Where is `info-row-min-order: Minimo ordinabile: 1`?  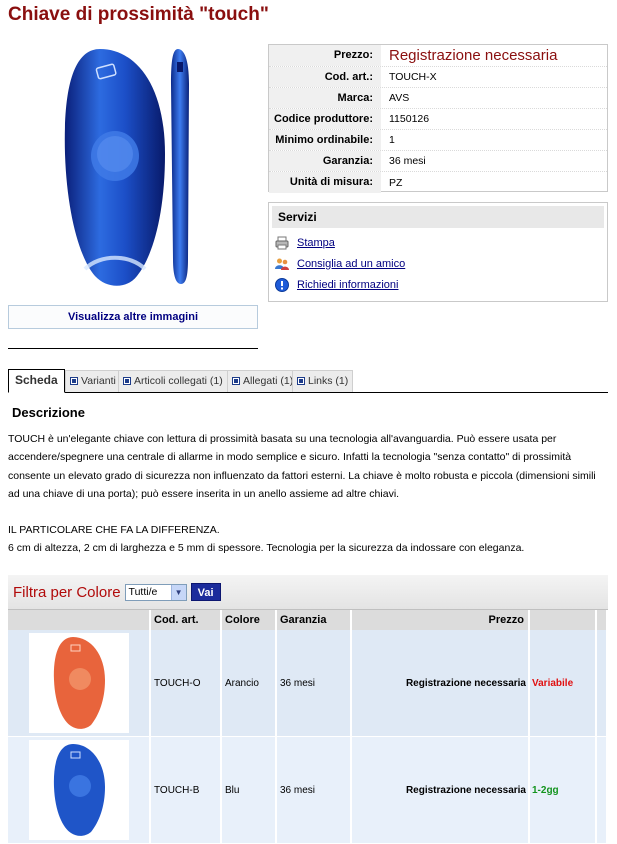
info-row-min-order: Minimo ordinabile: 1 is located at coordinates (438, 140).